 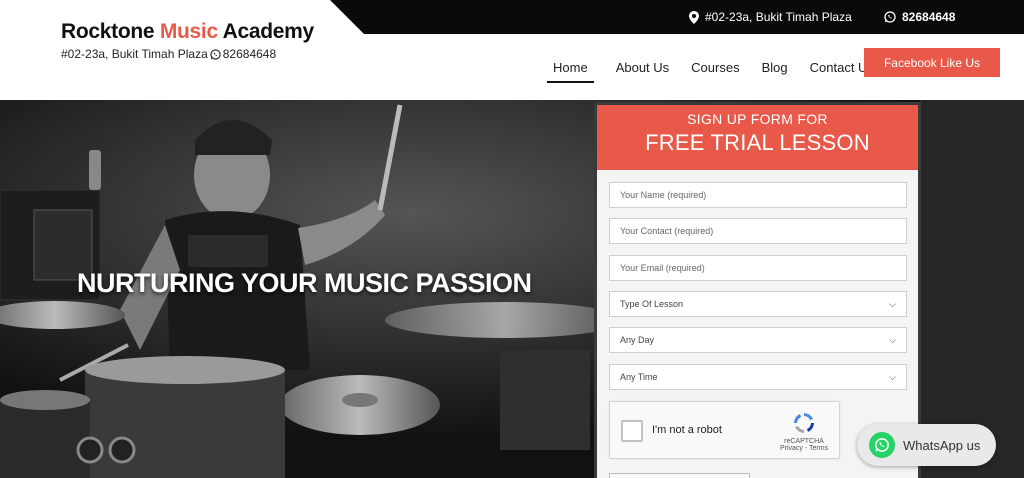 What do you see at coordinates (758, 195) in the screenshot?
I see `name-field: Your Name (required)` at bounding box center [758, 195].